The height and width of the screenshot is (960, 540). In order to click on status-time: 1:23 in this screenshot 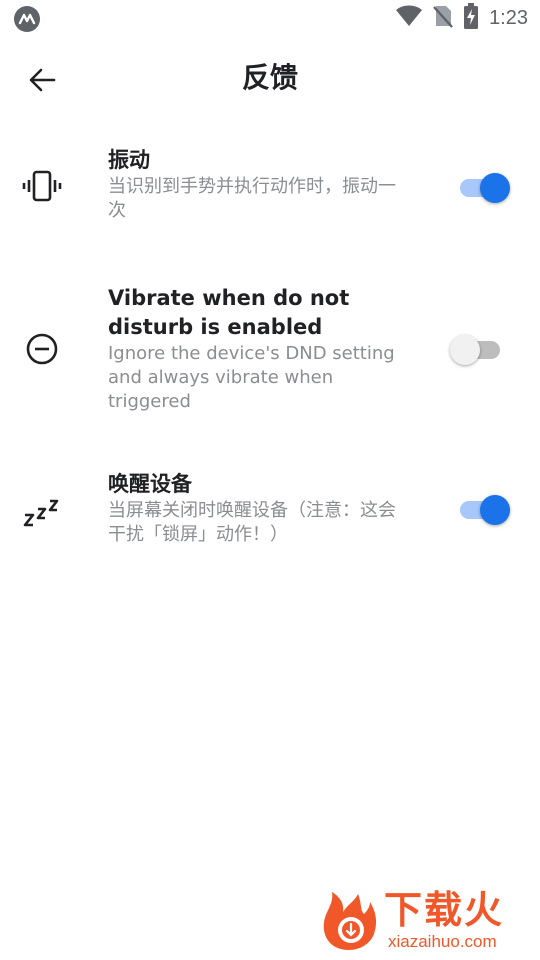, I will do `click(508, 17)`.